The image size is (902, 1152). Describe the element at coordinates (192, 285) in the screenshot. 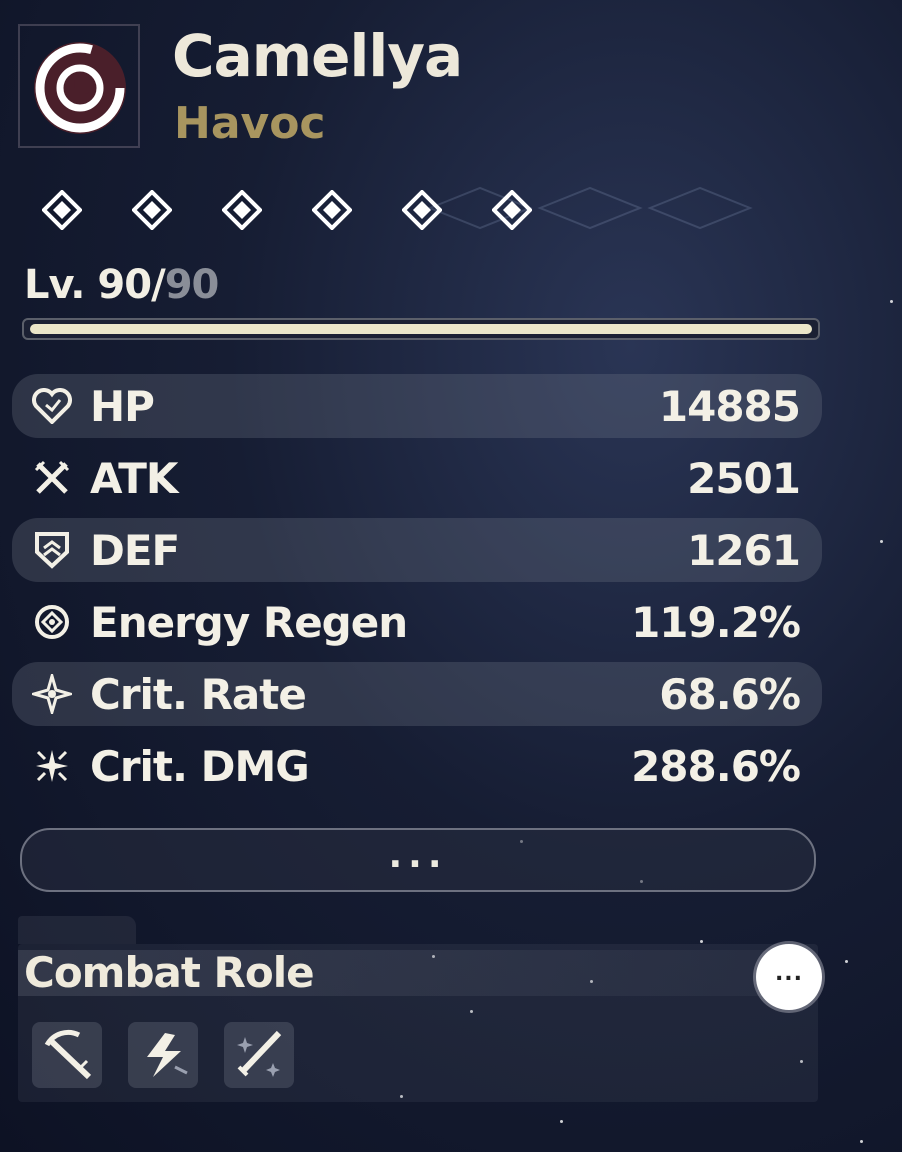

I see `level-max: 90` at that location.